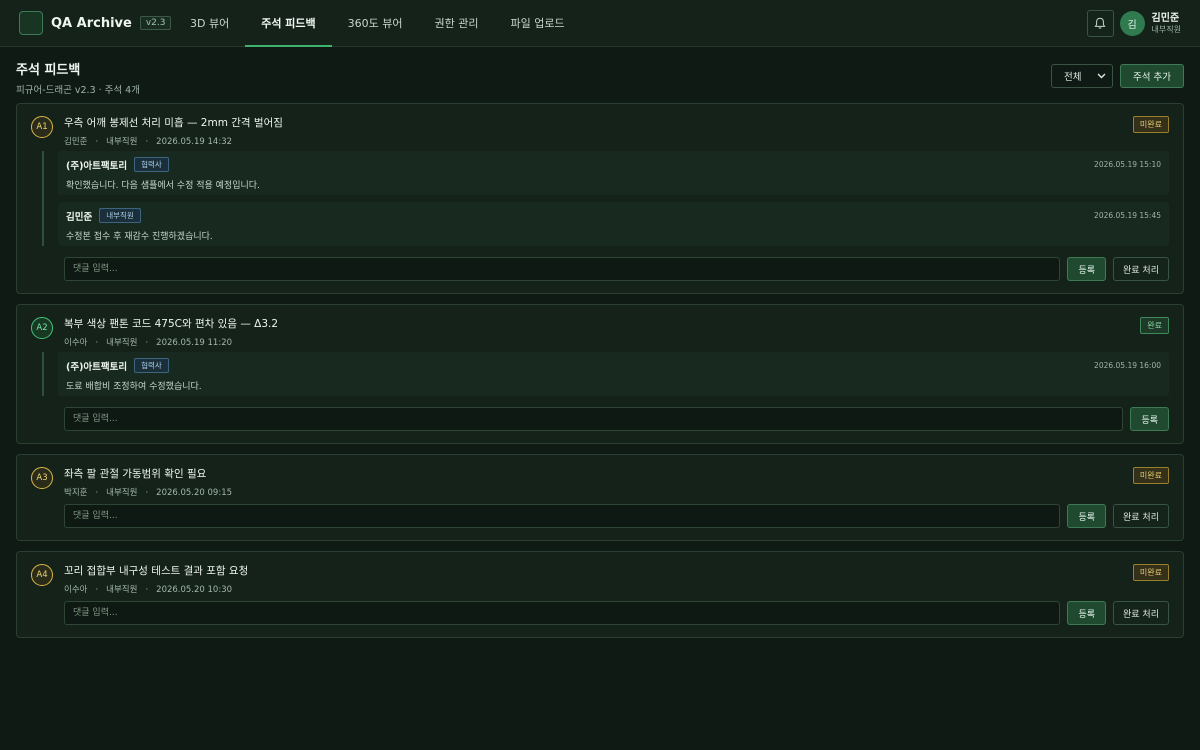 The image size is (1200, 750). Describe the element at coordinates (1101, 76) in the screenshot. I see `chevron-down-icon` at that location.